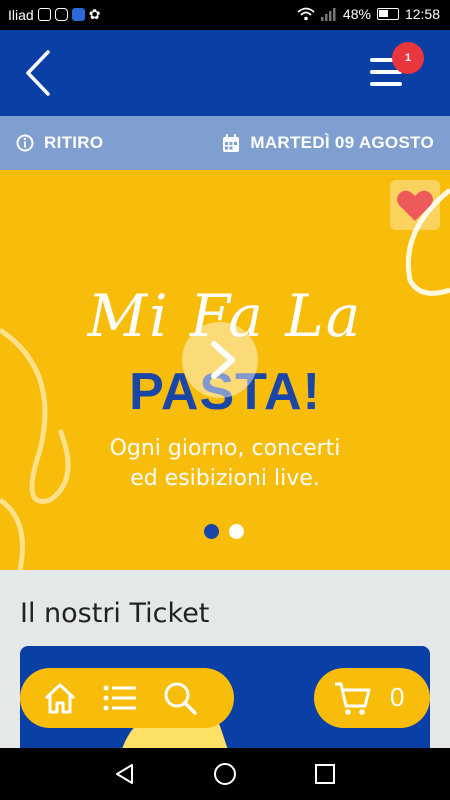 The height and width of the screenshot is (800, 450). I want to click on cart-count: 0, so click(397, 697).